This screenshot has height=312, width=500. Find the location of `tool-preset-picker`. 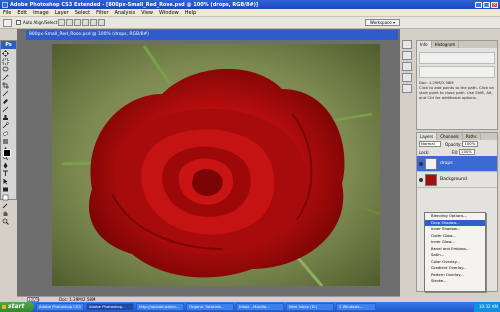

tool-preset-picker is located at coordinates (7, 22).